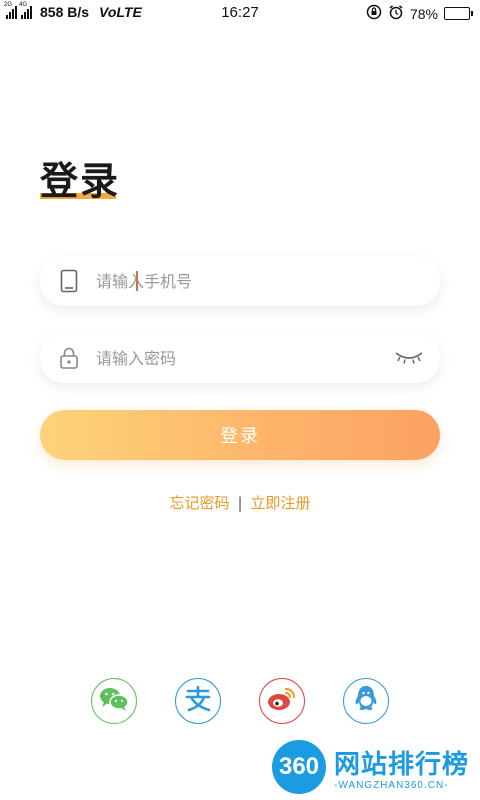  What do you see at coordinates (423, 13) in the screenshot?
I see `battery-percent: 78%` at bounding box center [423, 13].